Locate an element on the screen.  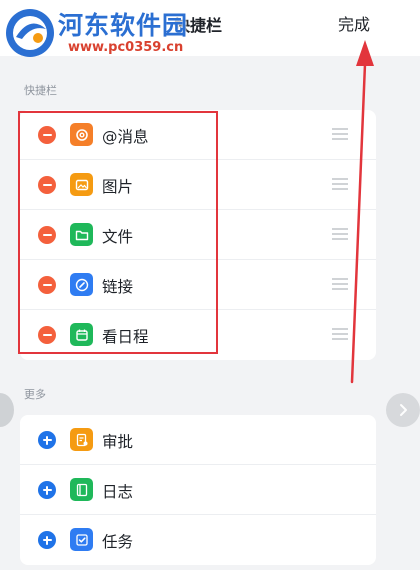
link-icon is located at coordinates (81, 284).